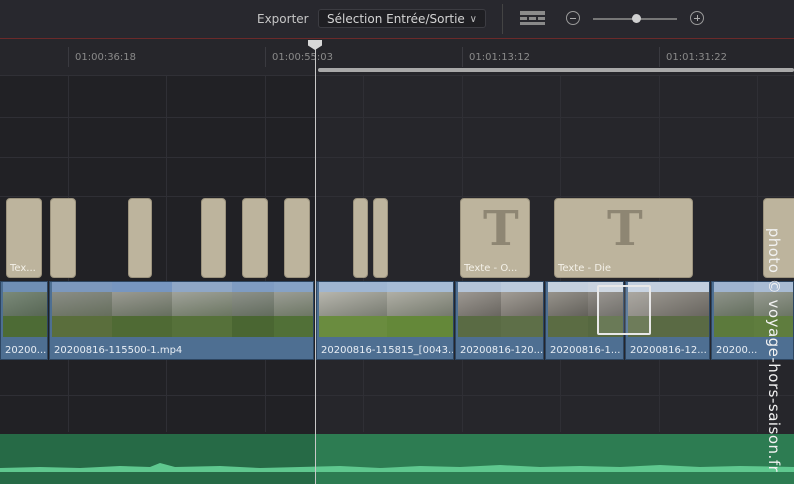 The width and height of the screenshot is (794, 484). Describe the element at coordinates (473, 19) in the screenshot. I see `chevron-down-icon: ∨` at that location.